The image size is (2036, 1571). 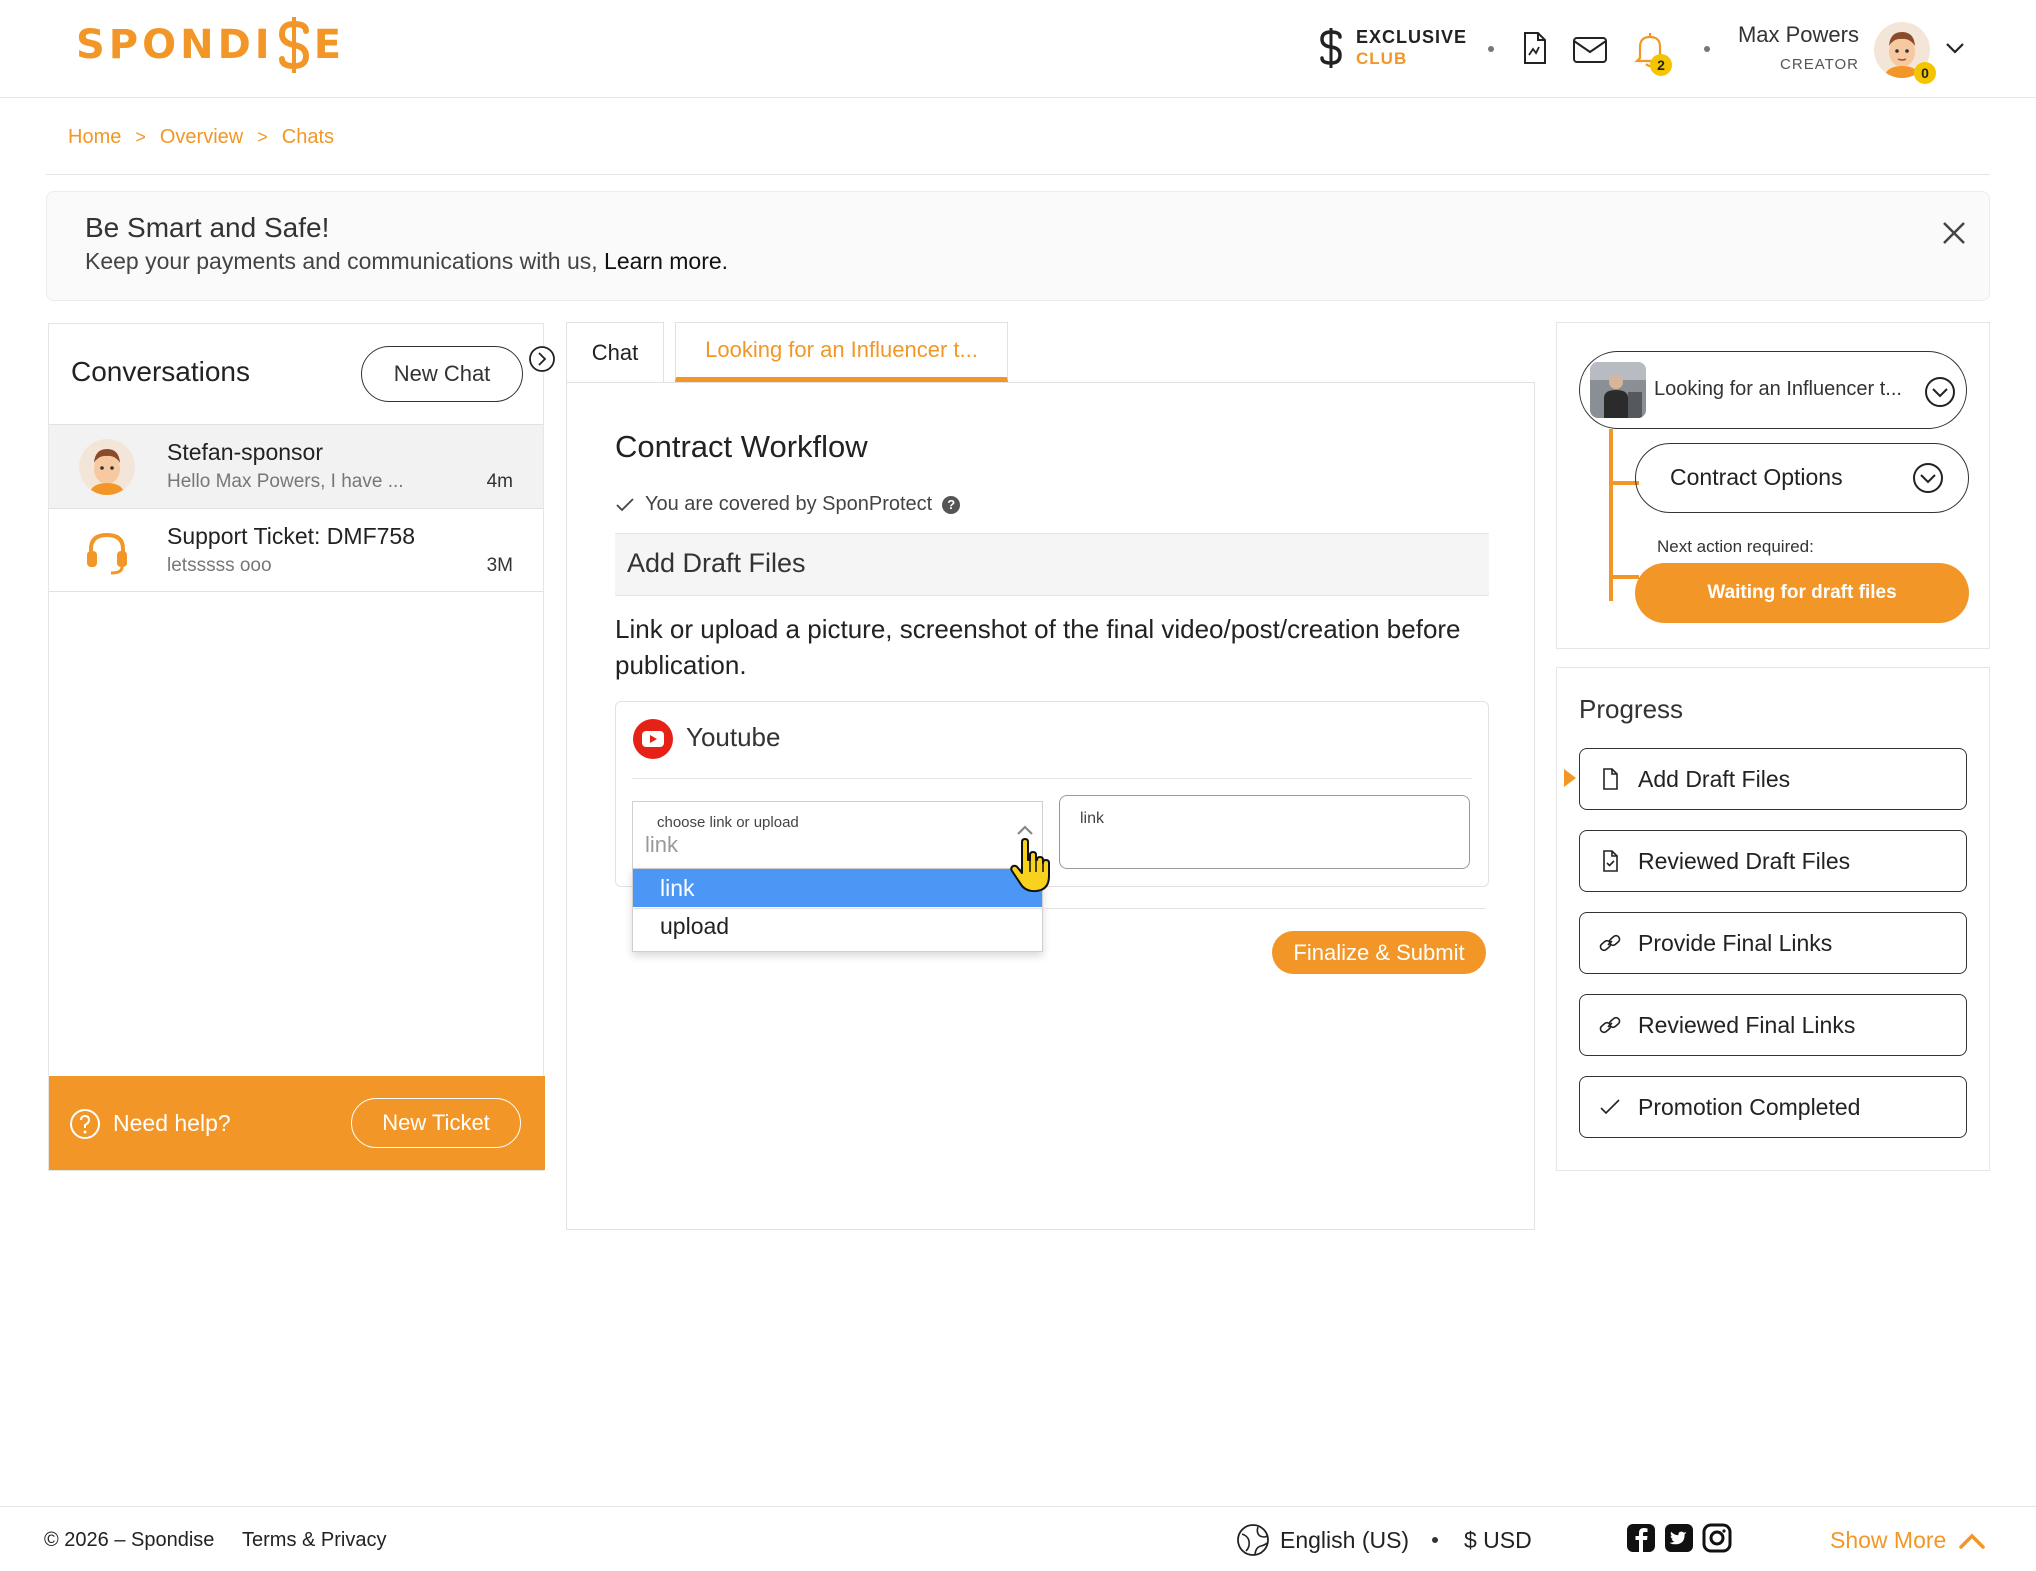 I want to click on progress-step-label: Reviewed Final Links, so click(x=1747, y=1024).